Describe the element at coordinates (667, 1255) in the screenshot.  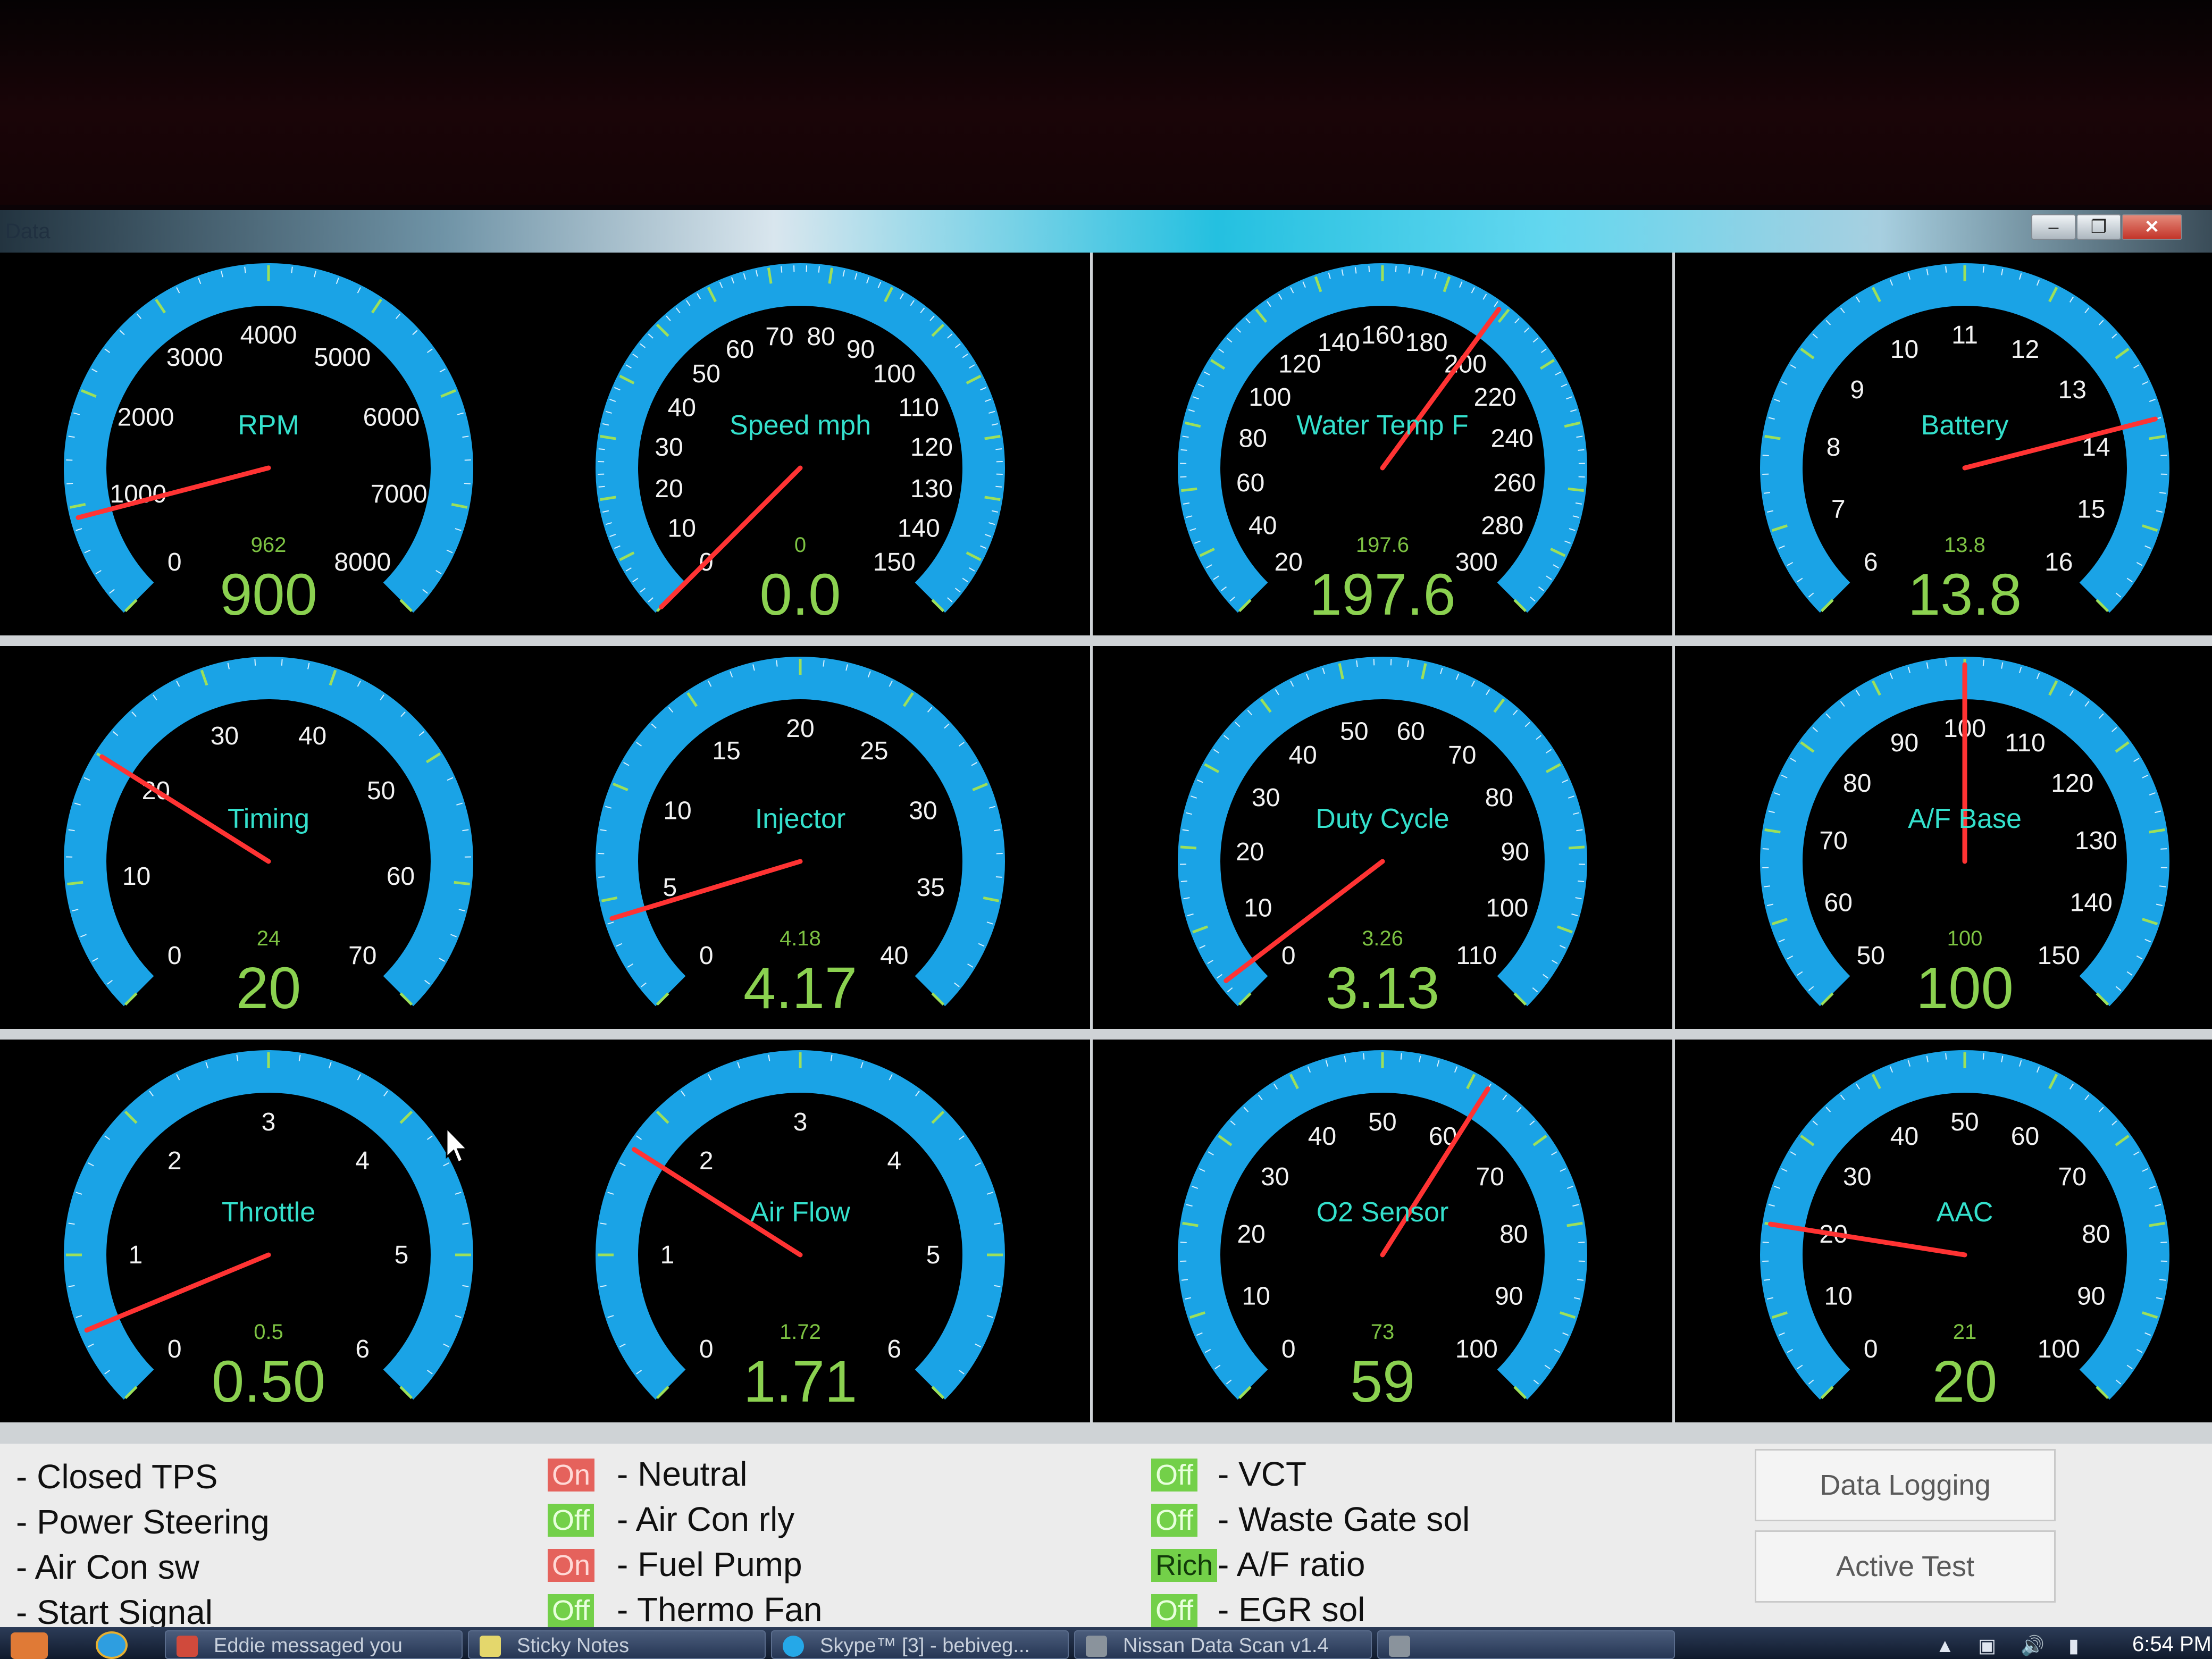
I see `tick-label: 1` at that location.